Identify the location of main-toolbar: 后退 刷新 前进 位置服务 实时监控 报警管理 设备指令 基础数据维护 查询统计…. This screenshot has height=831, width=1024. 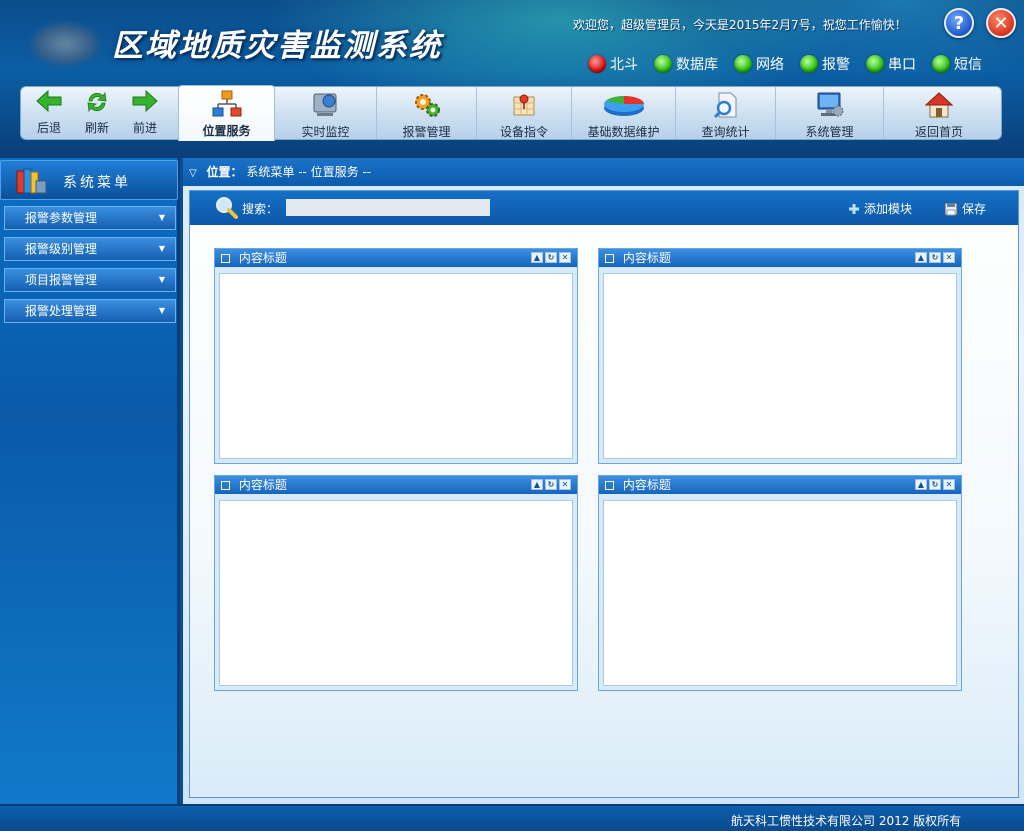
(511, 113).